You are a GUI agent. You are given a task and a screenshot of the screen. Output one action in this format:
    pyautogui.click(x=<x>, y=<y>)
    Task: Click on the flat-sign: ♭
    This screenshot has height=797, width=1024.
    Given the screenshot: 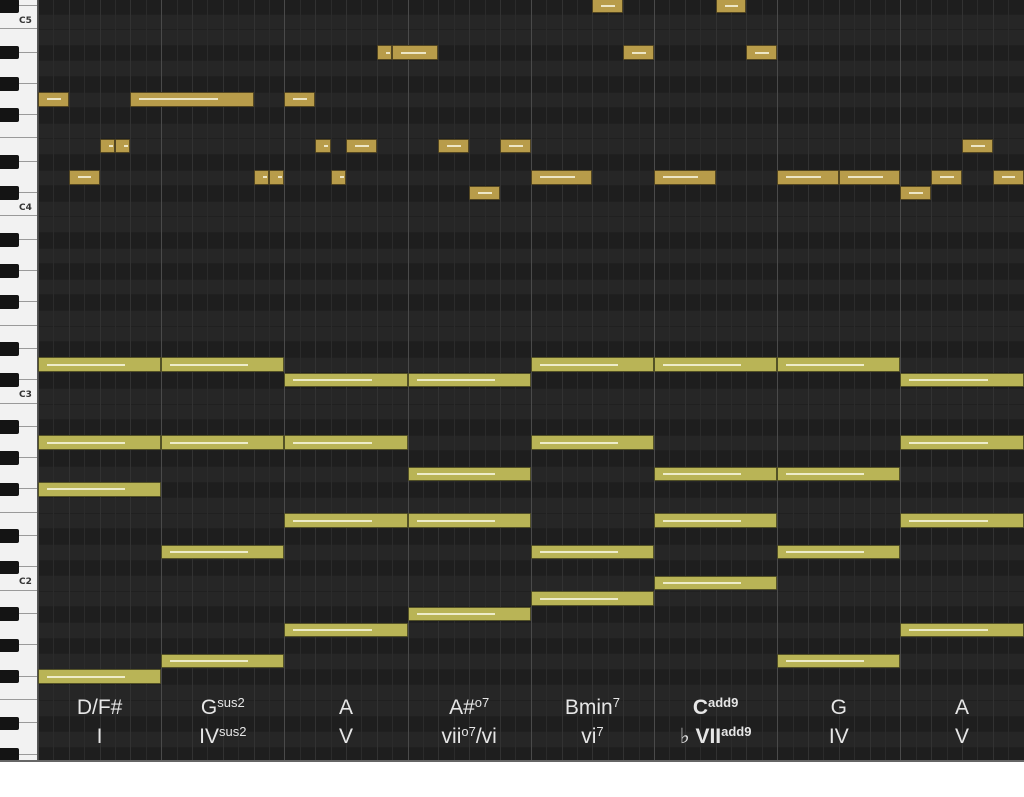 What is the action you would take?
    pyautogui.click(x=687, y=736)
    